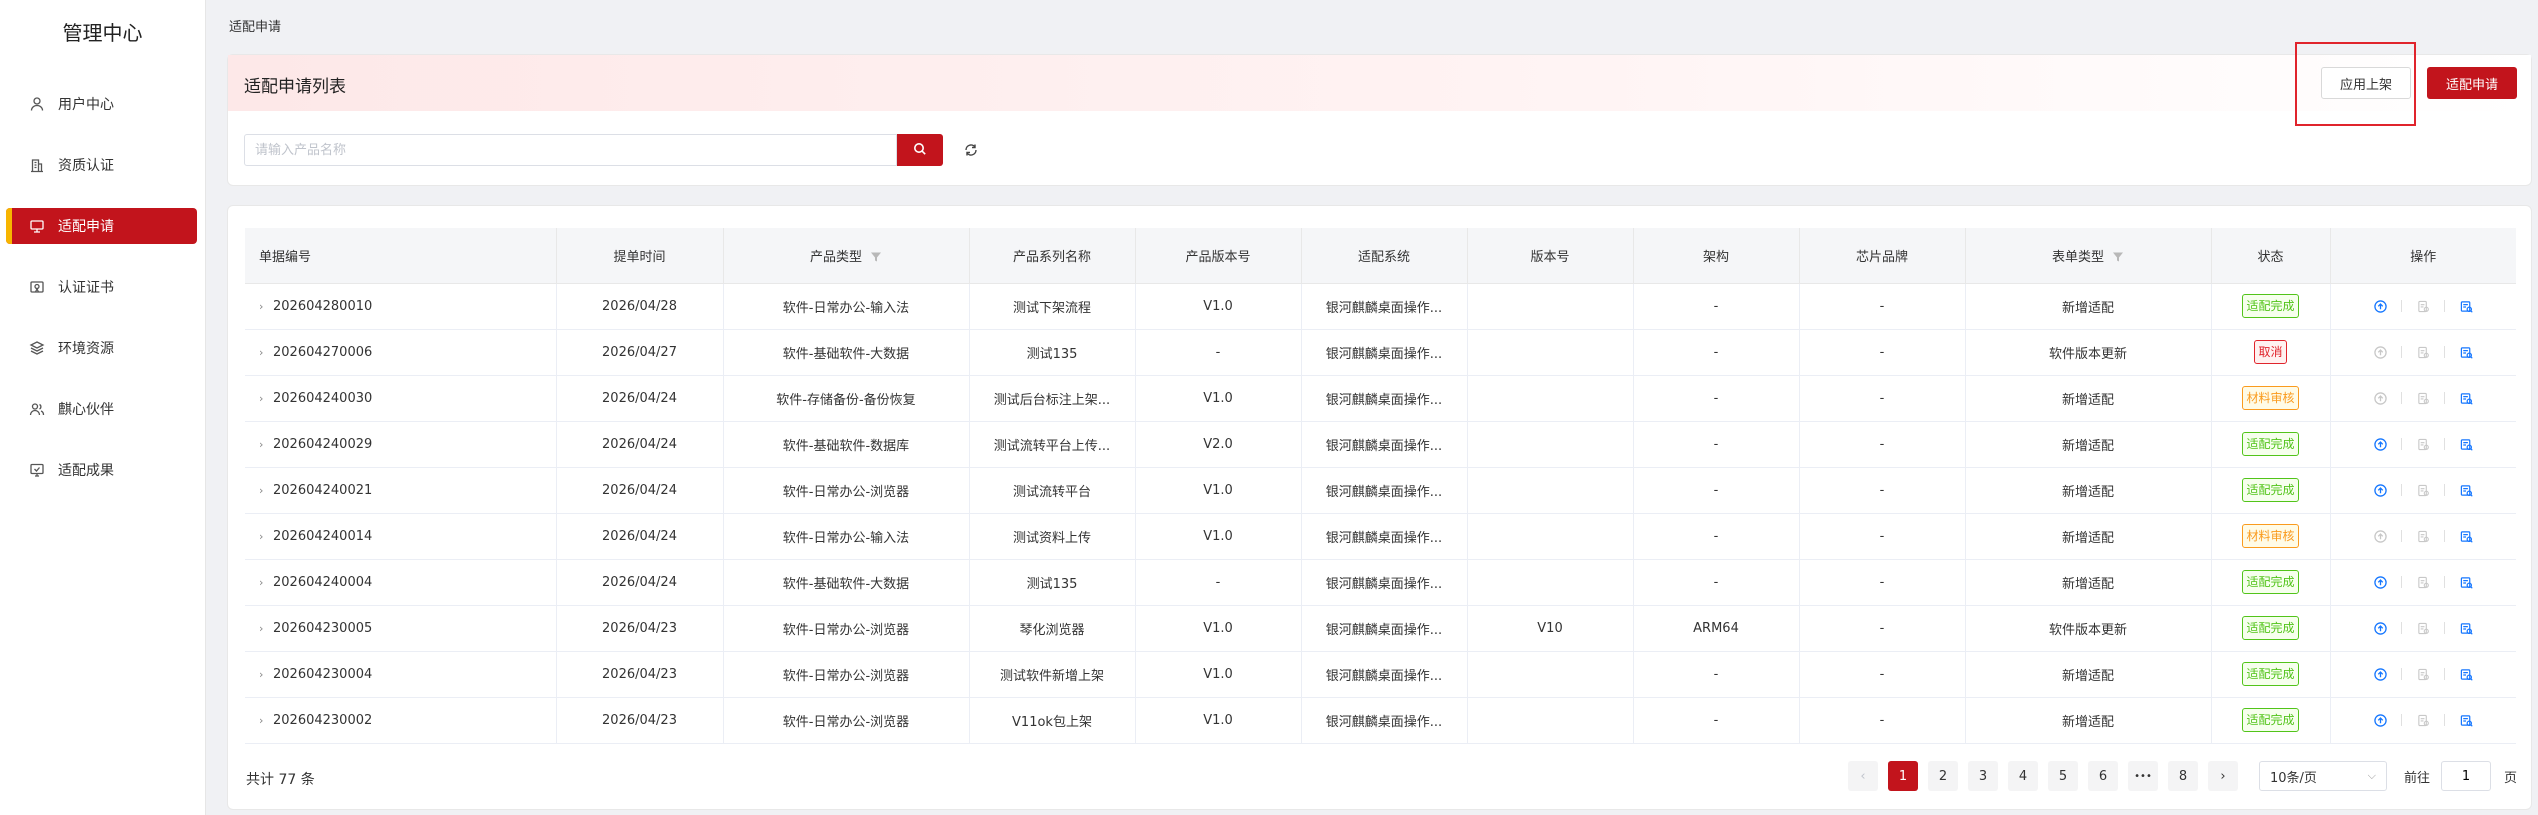 This screenshot has height=815, width=2538. I want to click on page-size-select: 10条/页 ⌵, so click(2323, 776).